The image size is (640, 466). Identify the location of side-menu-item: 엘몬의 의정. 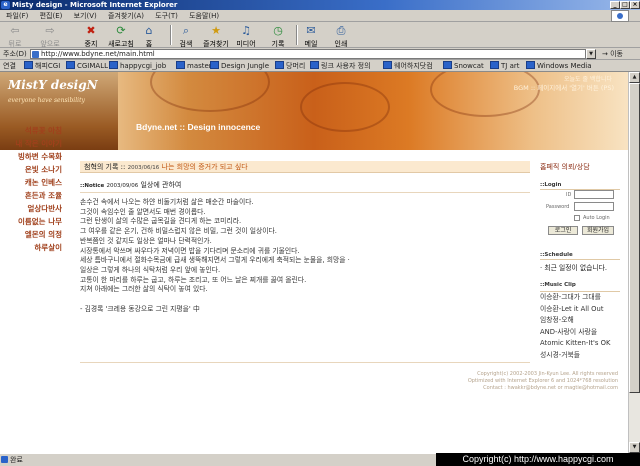
(33, 234).